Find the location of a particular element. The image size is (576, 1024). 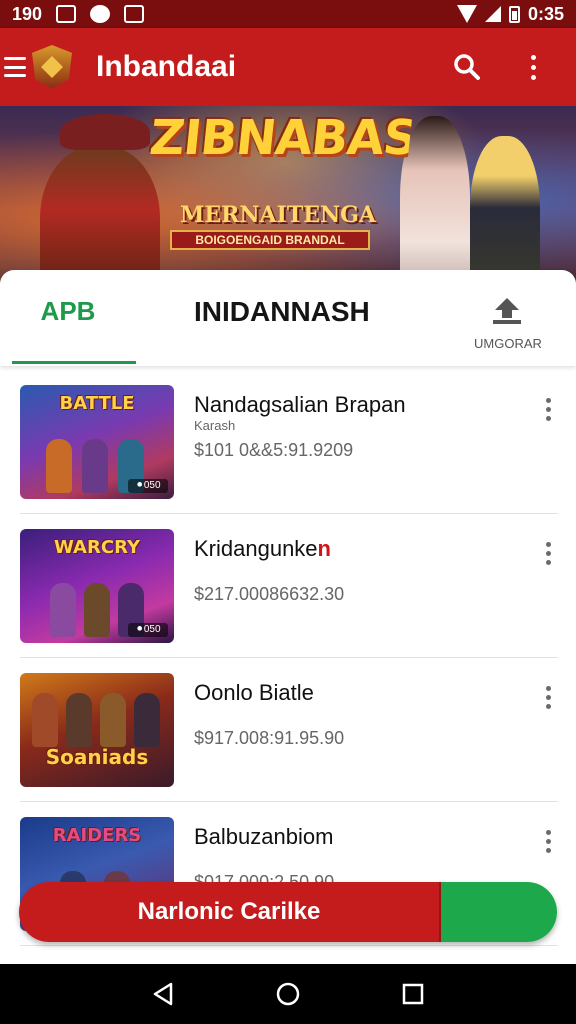

signal-icon is located at coordinates (492, 14).